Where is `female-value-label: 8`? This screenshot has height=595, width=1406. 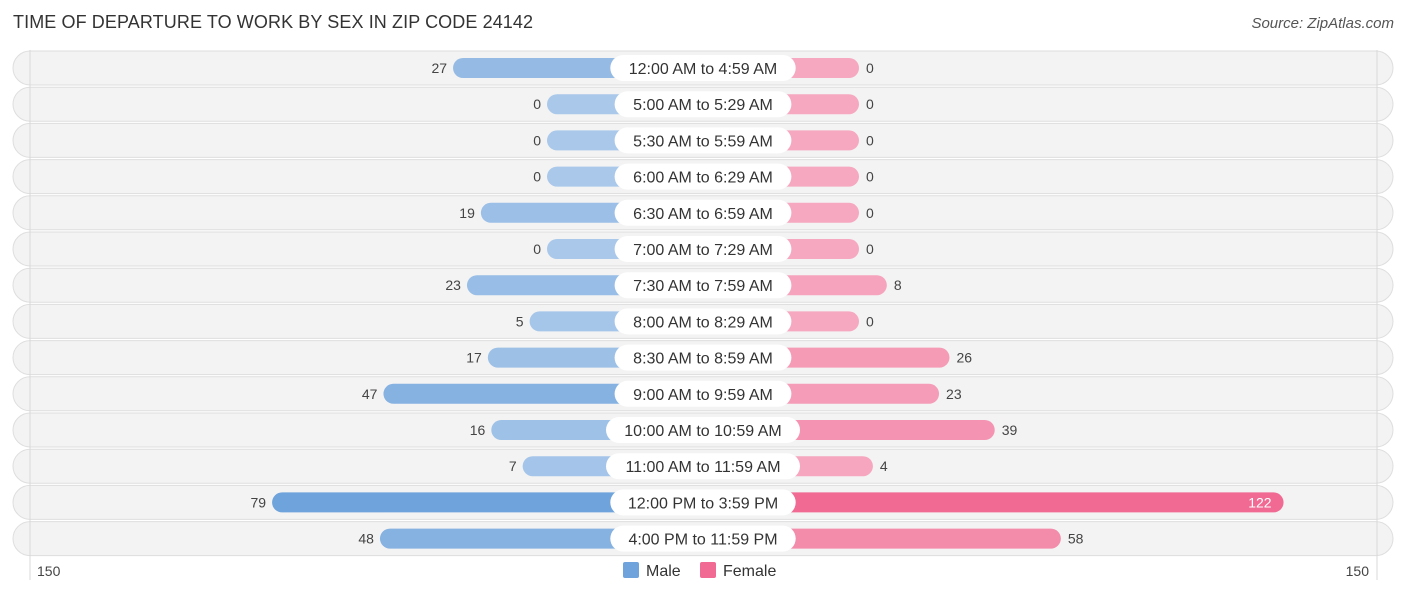 female-value-label: 8 is located at coordinates (898, 285).